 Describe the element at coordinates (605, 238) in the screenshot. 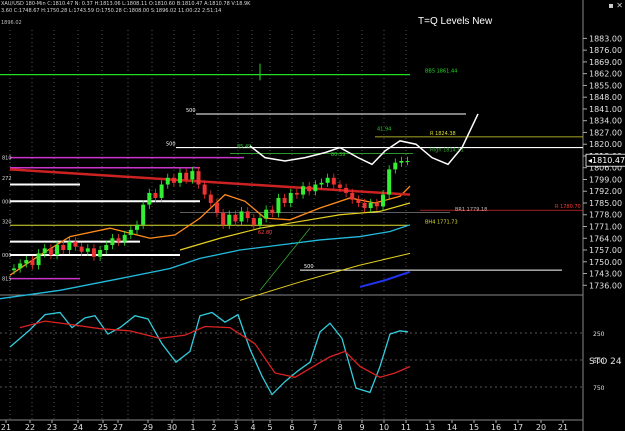

I see `price-tick-label: 1764.00` at that location.